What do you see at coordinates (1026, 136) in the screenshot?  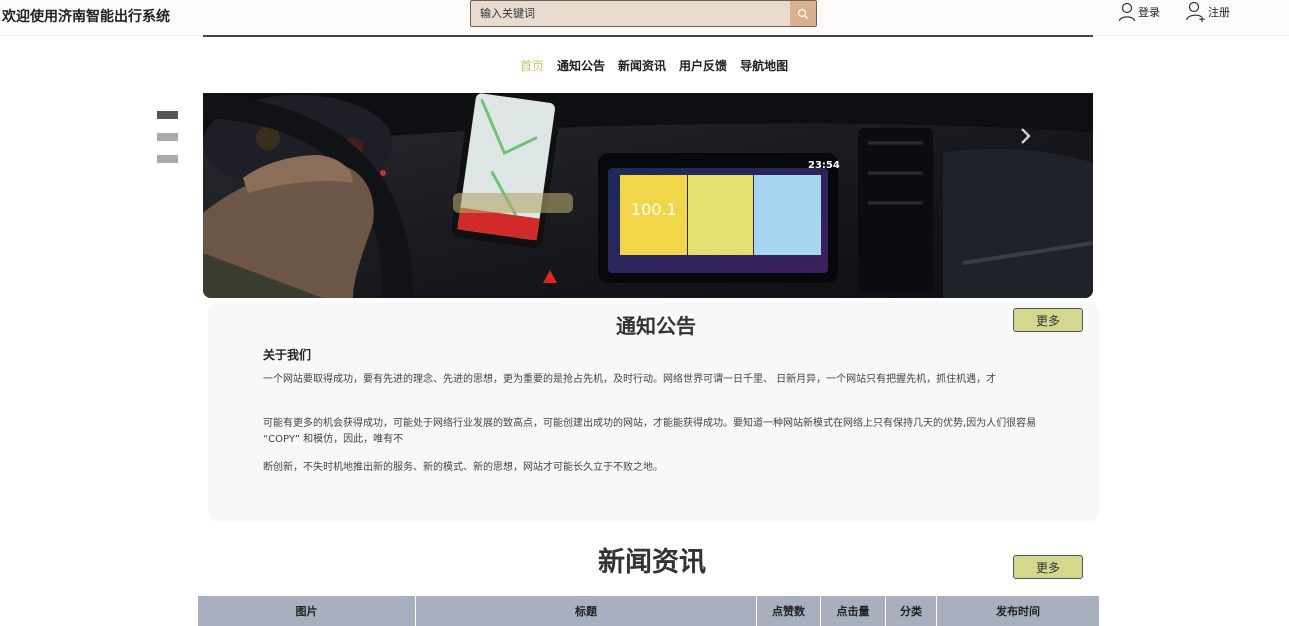 I see `chevron-right-icon` at bounding box center [1026, 136].